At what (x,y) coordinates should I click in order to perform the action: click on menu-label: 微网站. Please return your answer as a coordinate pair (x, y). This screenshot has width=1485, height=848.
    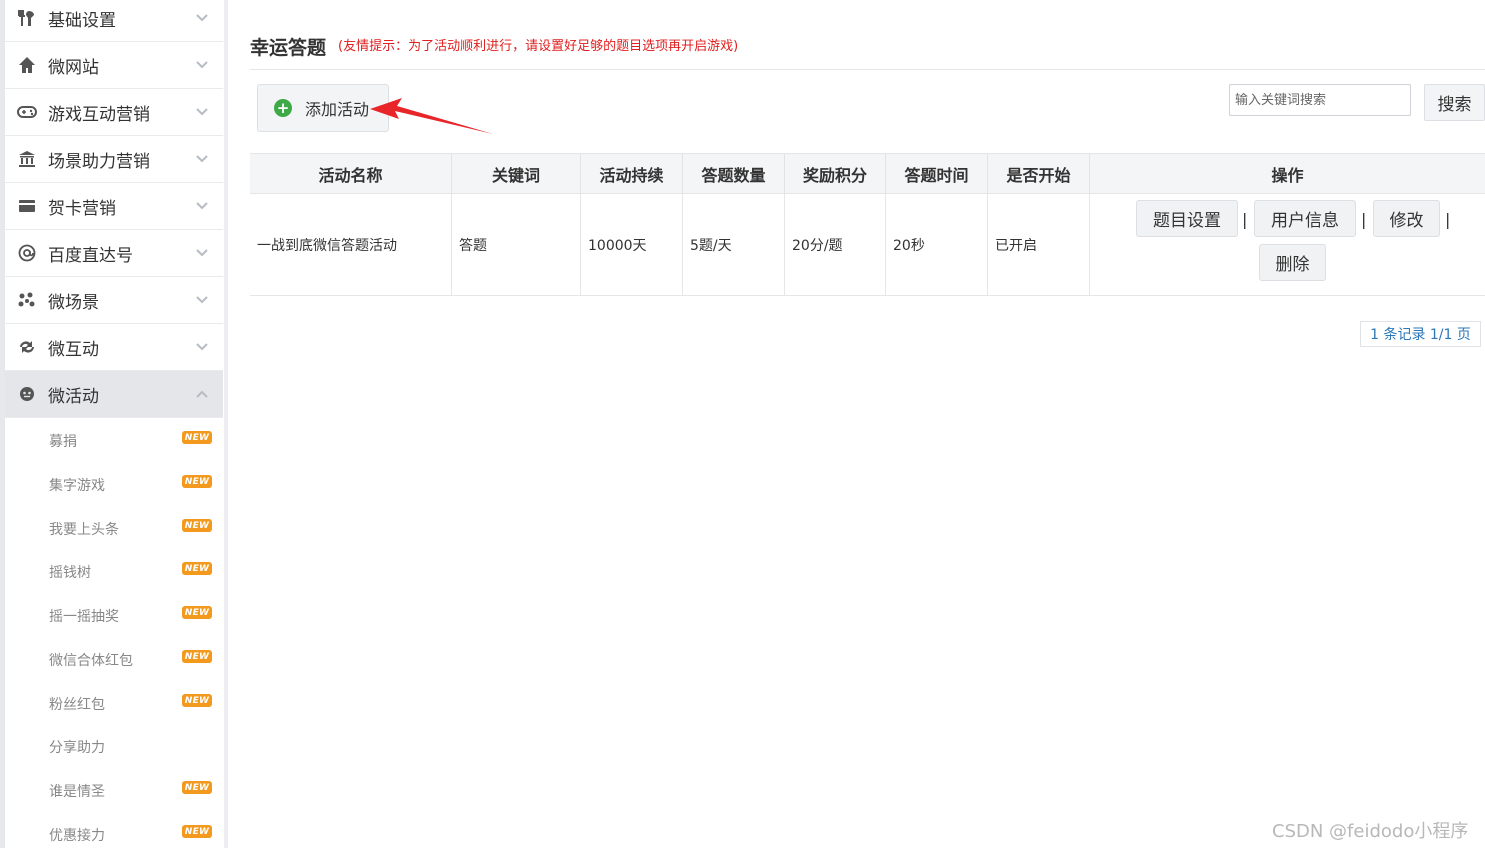
    Looking at the image, I should click on (73, 67).